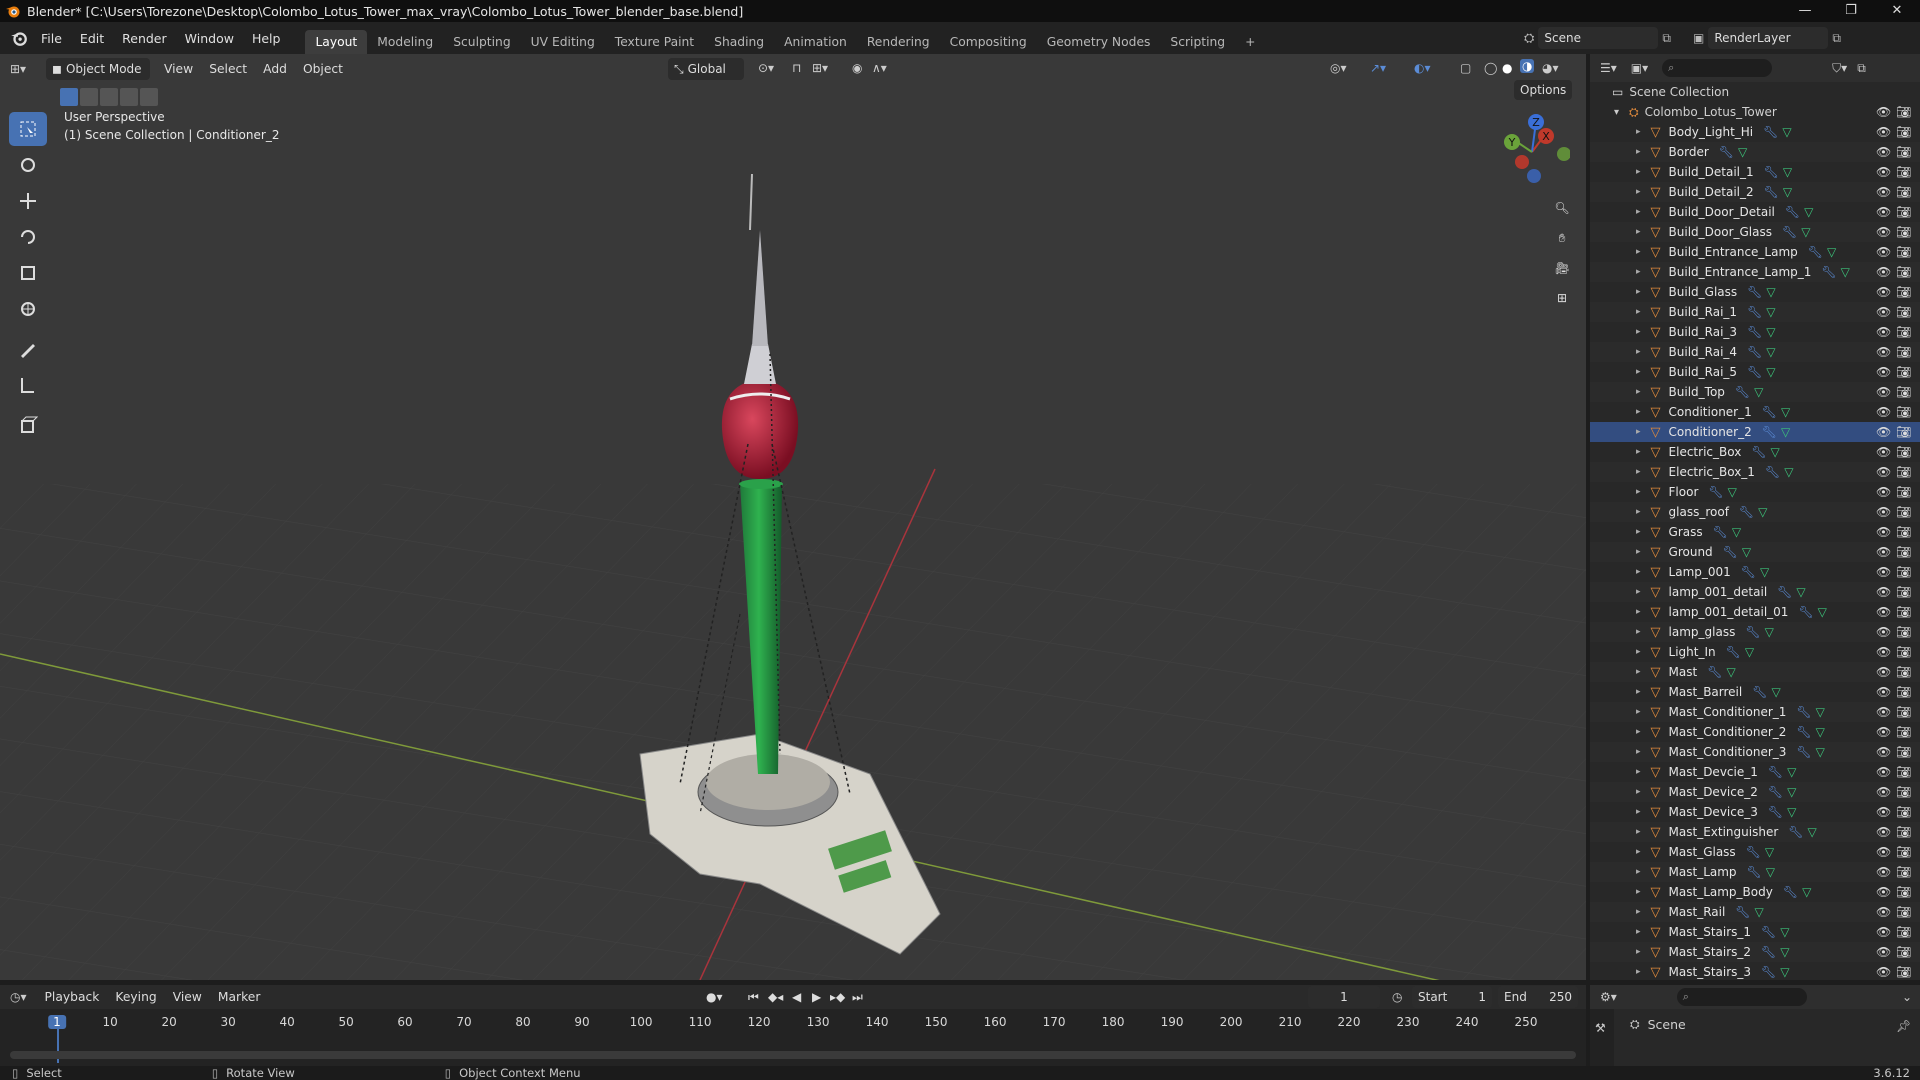 The image size is (1920, 1080). What do you see at coordinates (1755, 792) in the screenshot?
I see `outliner-row: ▸ ▽ Mast_Device_2 🔧︎ ▽ 👁︎ 📷︎` at bounding box center [1755, 792].